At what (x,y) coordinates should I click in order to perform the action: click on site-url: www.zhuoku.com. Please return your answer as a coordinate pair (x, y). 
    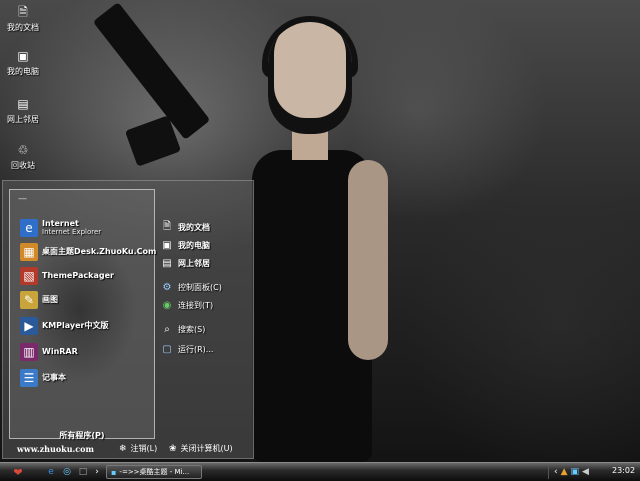
    Looking at the image, I should click on (55, 449).